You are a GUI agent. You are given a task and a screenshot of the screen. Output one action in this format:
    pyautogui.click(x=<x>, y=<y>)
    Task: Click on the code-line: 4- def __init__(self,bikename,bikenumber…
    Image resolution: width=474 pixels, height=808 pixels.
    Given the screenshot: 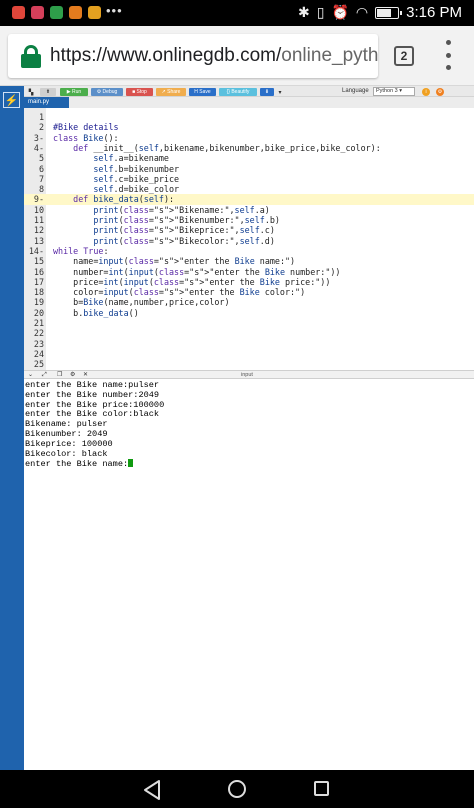 What is the action you would take?
    pyautogui.click(x=249, y=148)
    